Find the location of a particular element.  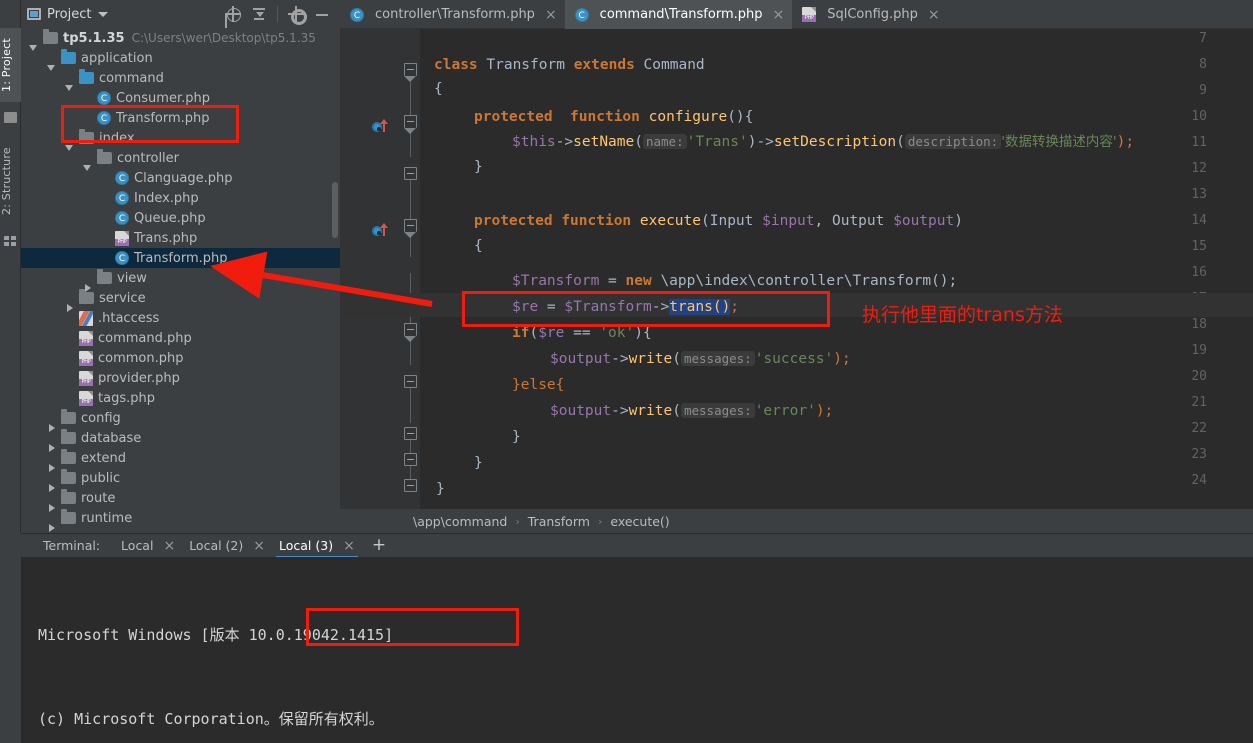

editor-tab-label: controller\Transform.php is located at coordinates (455, 14).